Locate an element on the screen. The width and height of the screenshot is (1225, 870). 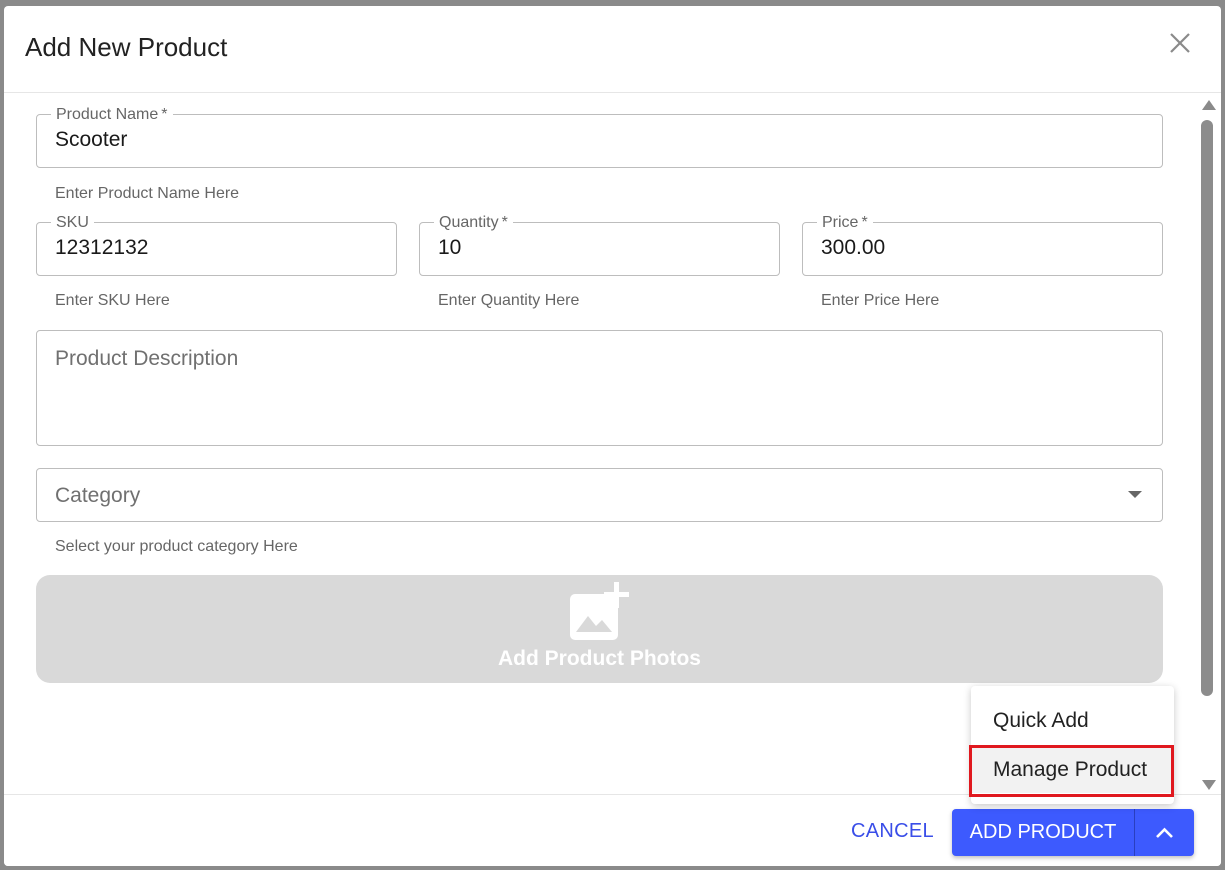
product-name-value: Scooter is located at coordinates (91, 139).